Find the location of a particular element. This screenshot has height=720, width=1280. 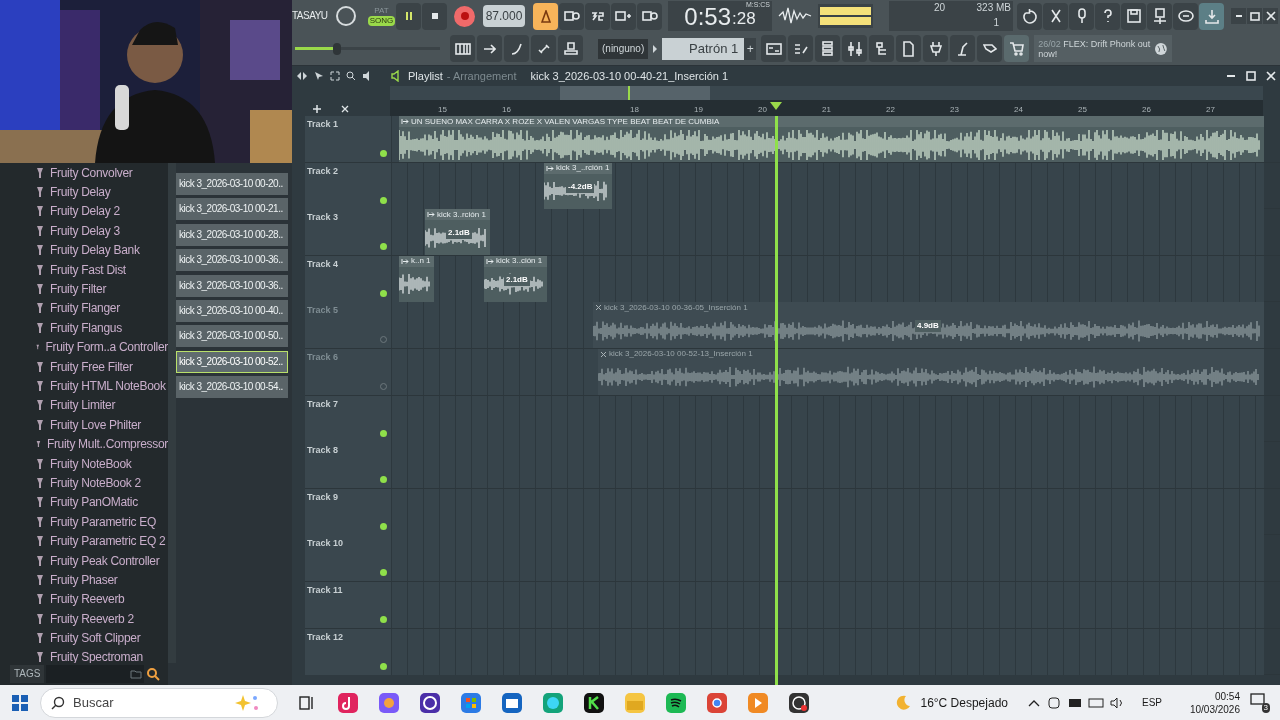

track-name: Track 4 is located at coordinates (323, 264).